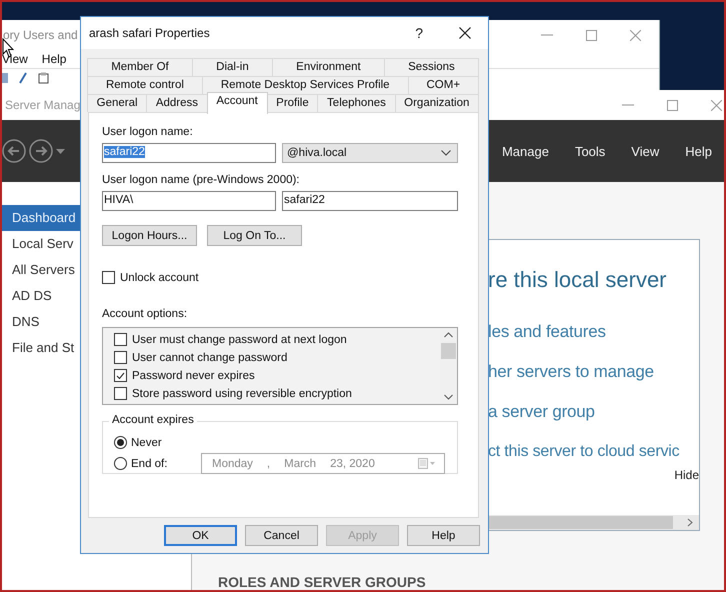 Image resolution: width=726 pixels, height=592 pixels. What do you see at coordinates (41, 151) in the screenshot?
I see `forward-icon` at bounding box center [41, 151].